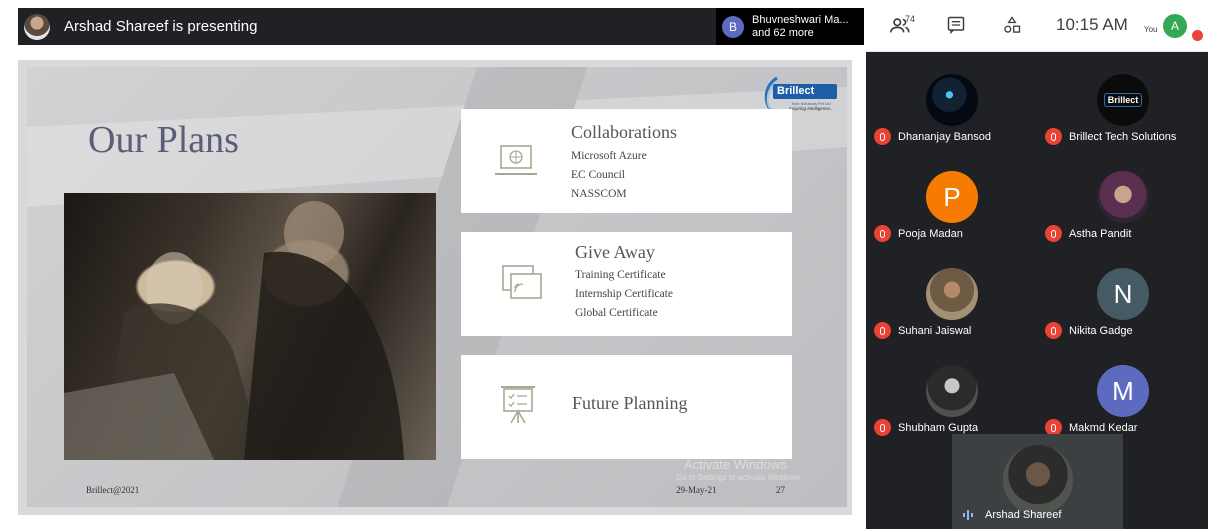 This screenshot has width=1208, height=529. I want to click on card-item: Training Certificate, so click(620, 275).